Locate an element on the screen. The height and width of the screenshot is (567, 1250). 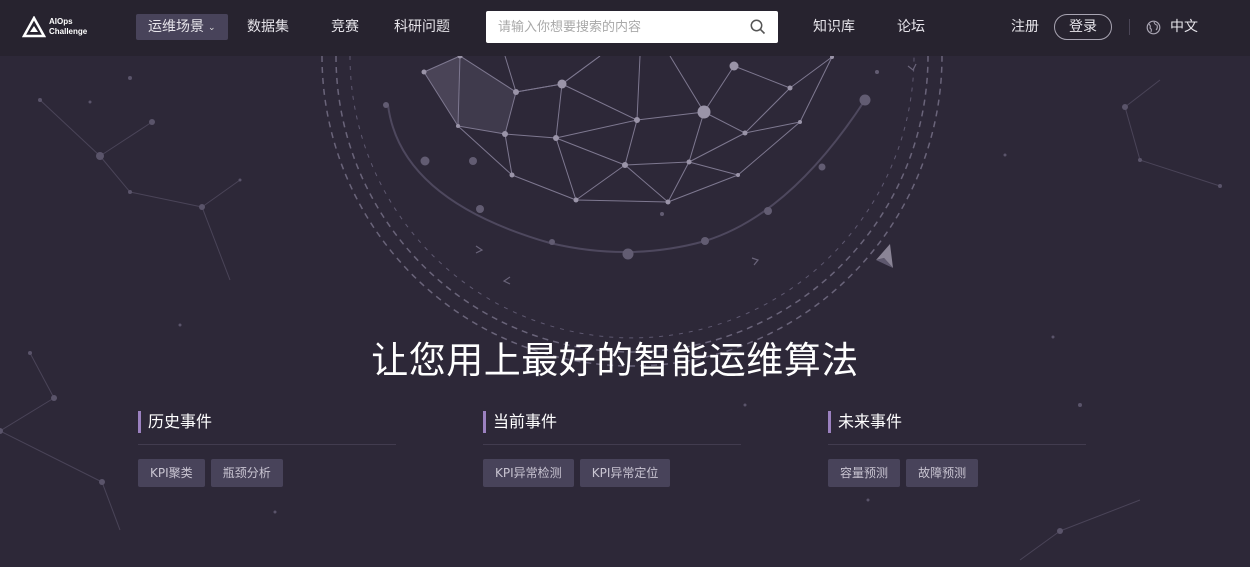
tag-kpi-clustering: KPI聚类 is located at coordinates (171, 473).